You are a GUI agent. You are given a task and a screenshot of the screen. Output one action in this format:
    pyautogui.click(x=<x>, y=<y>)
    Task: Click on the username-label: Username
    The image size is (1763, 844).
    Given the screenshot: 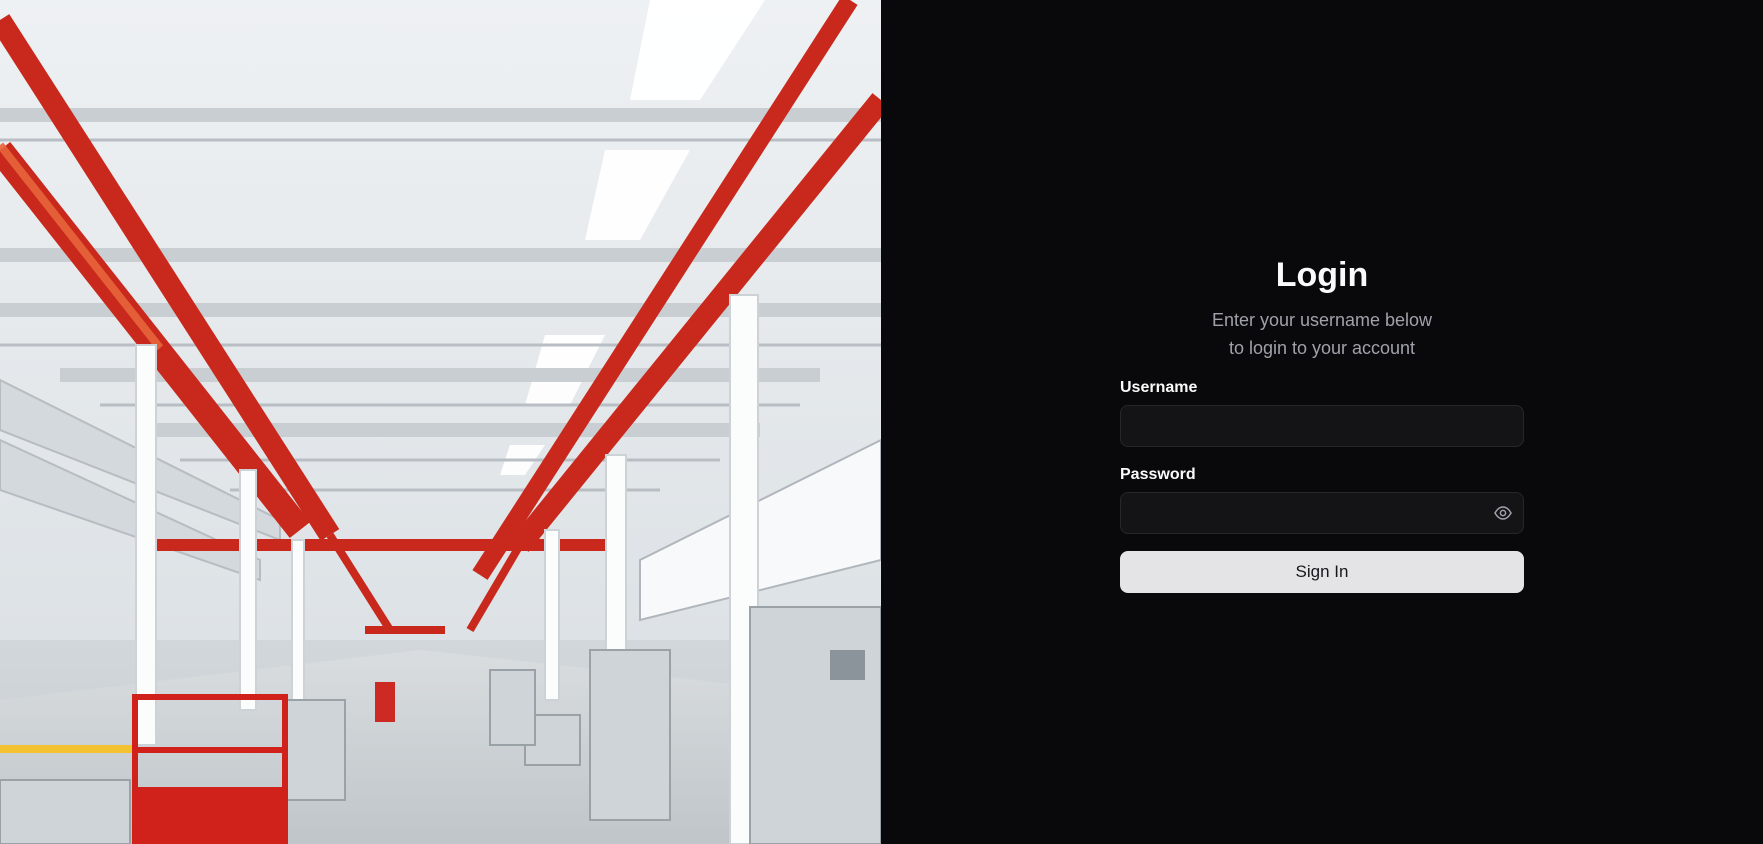 What is the action you would take?
    pyautogui.click(x=1159, y=387)
    